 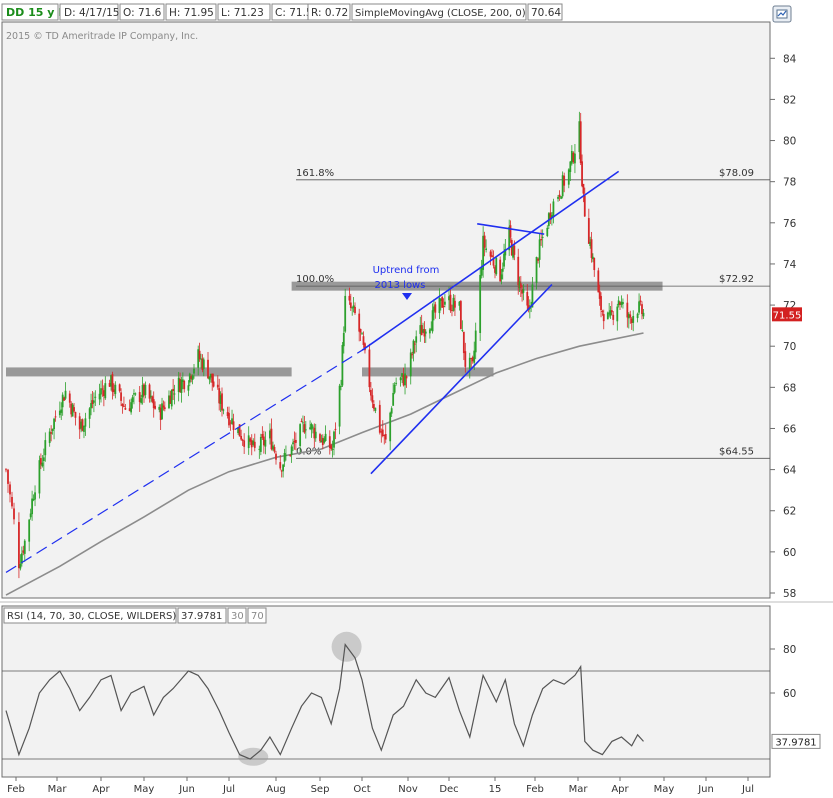 I want to click on price-tick-label: 58, so click(x=789, y=594).